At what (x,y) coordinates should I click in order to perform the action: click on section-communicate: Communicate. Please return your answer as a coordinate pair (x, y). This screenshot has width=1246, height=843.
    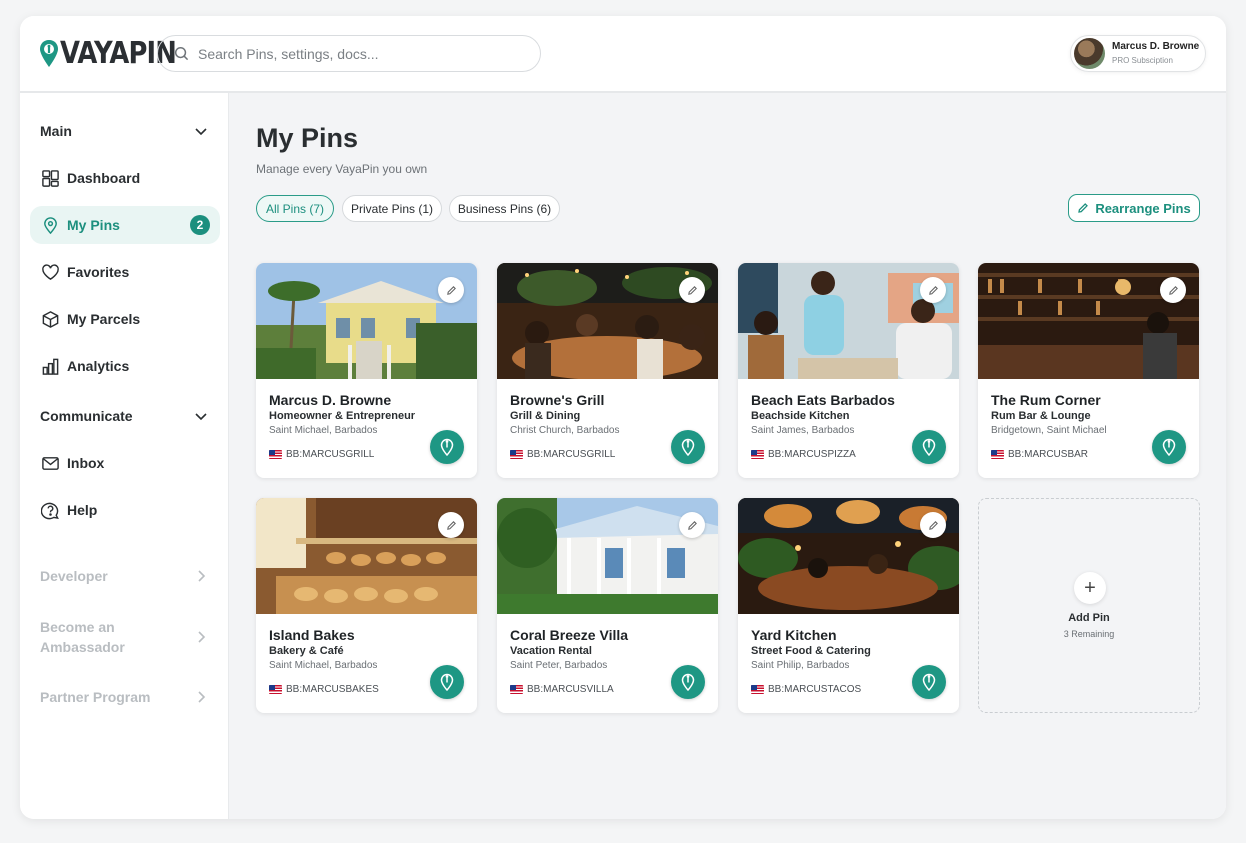
    Looking at the image, I should click on (124, 416).